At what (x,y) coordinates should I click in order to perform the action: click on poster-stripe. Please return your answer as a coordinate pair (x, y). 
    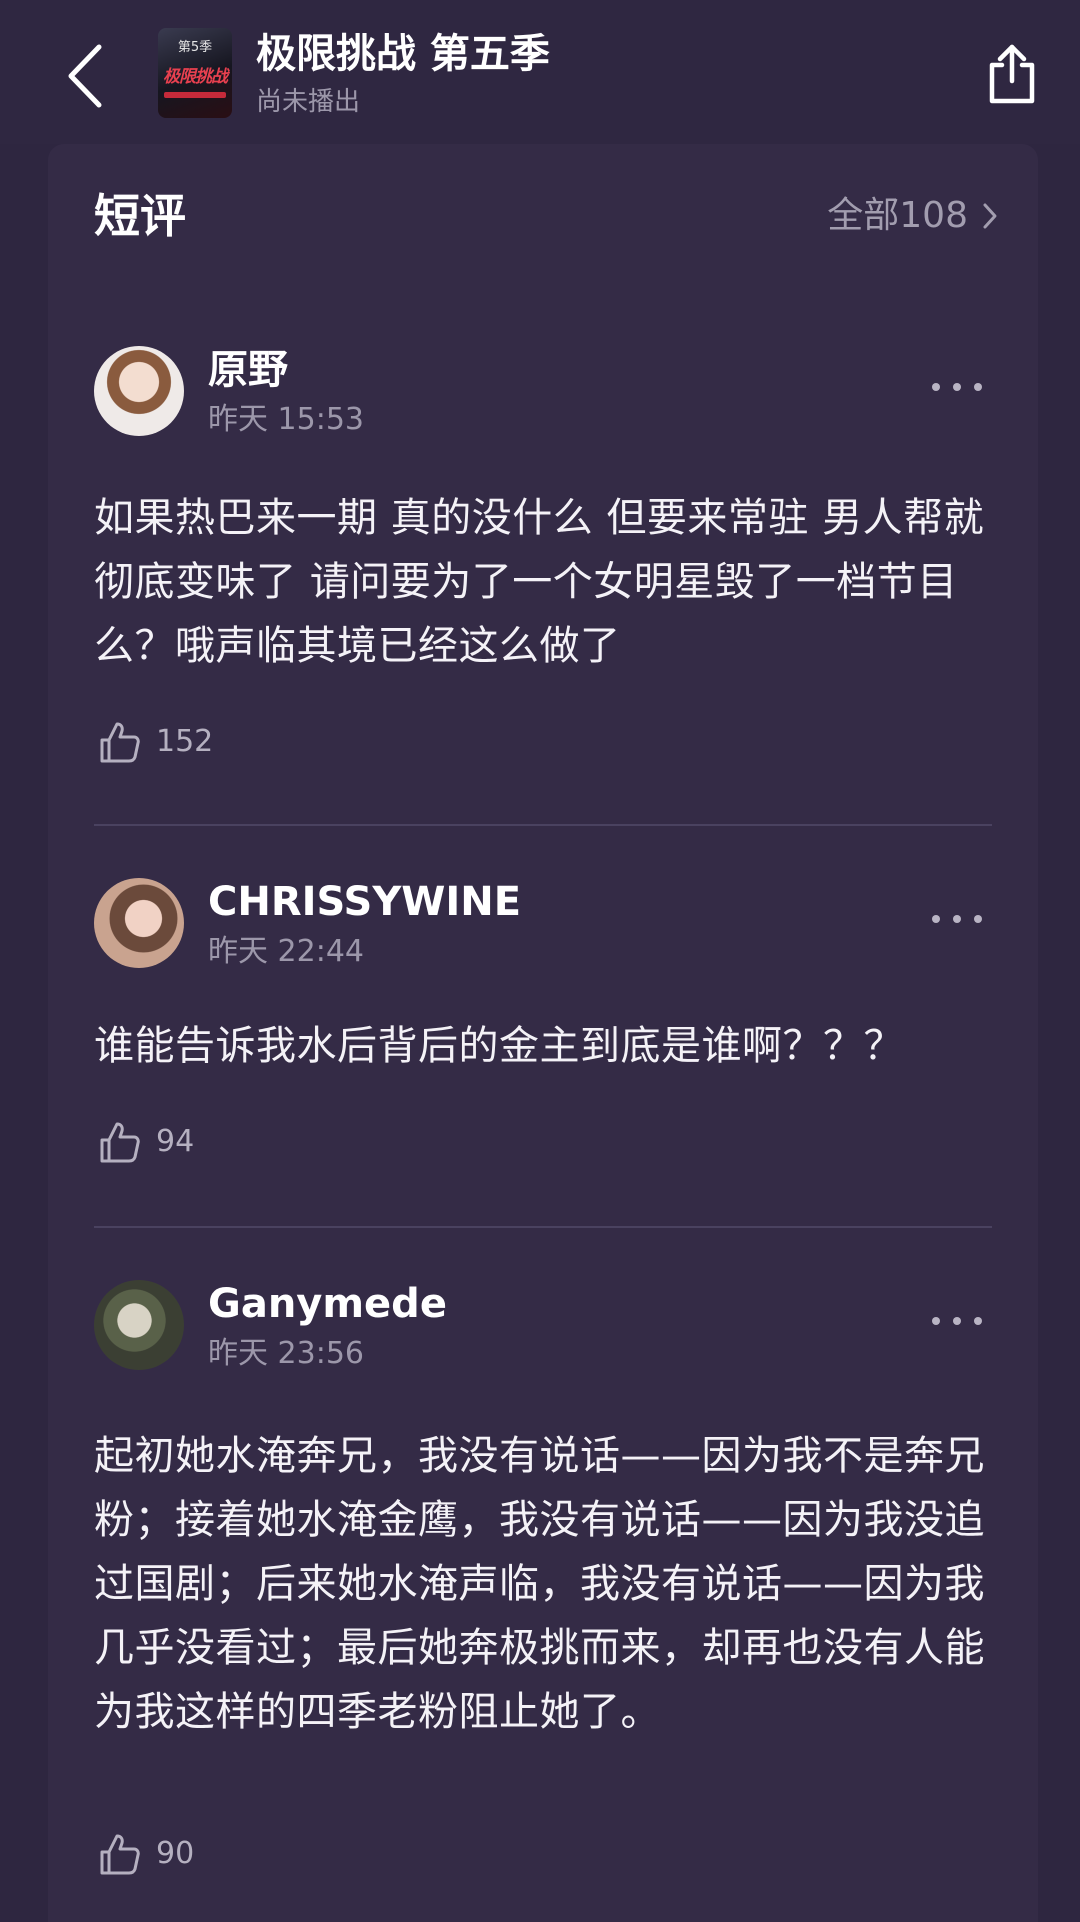
    Looking at the image, I should click on (195, 95).